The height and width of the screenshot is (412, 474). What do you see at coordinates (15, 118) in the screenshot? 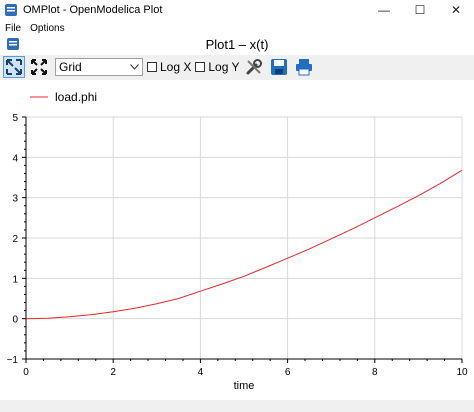
I see `y-tick-label: 5` at bounding box center [15, 118].